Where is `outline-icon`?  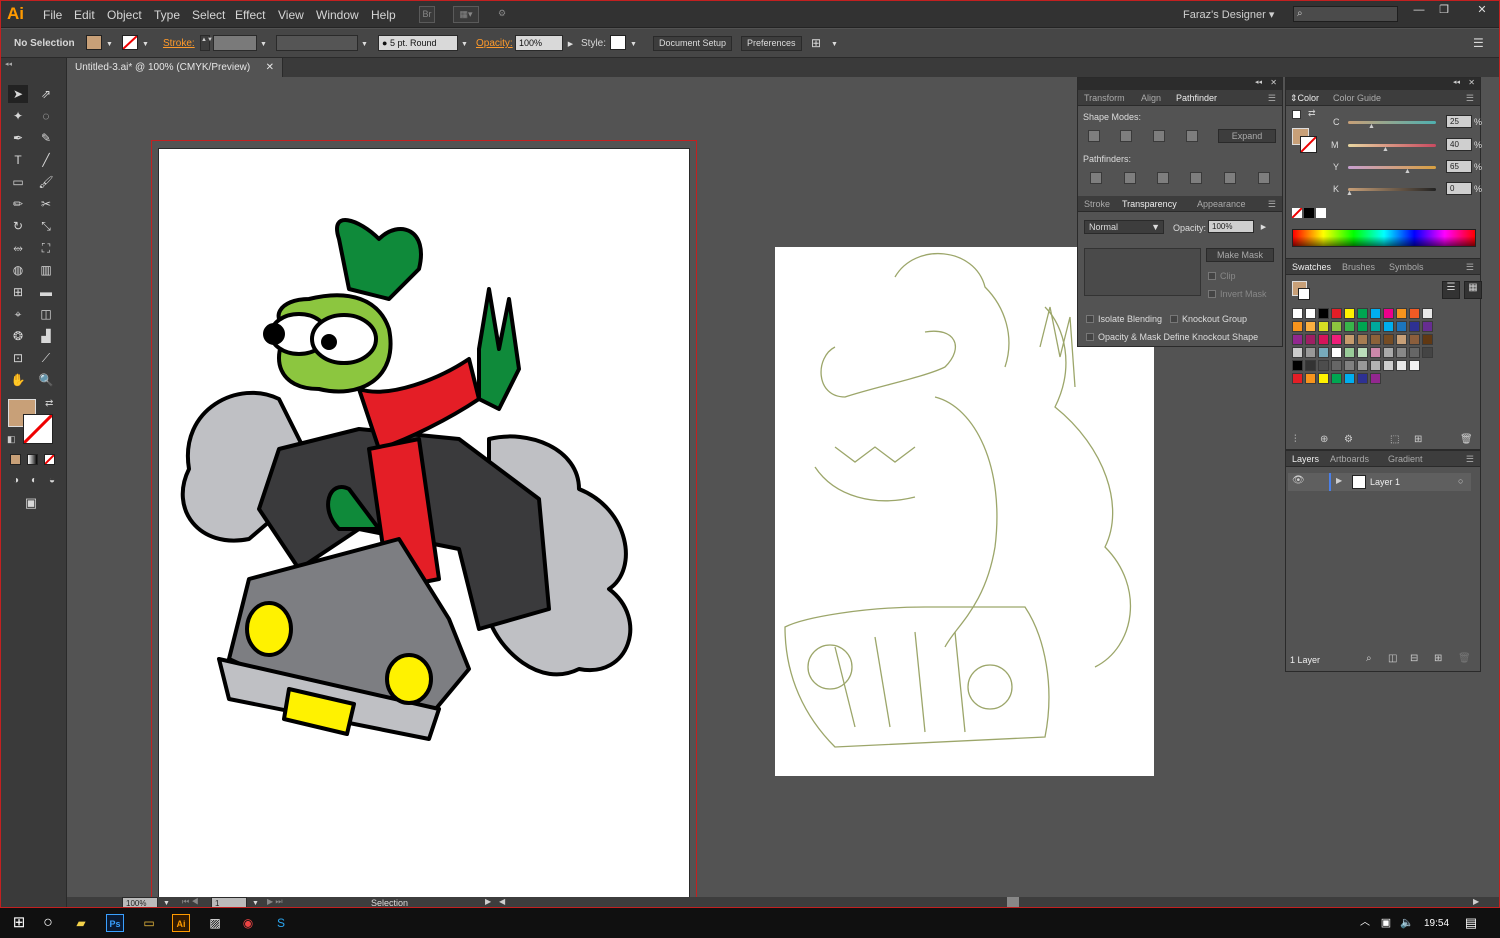
outline-icon is located at coordinates (1230, 178).